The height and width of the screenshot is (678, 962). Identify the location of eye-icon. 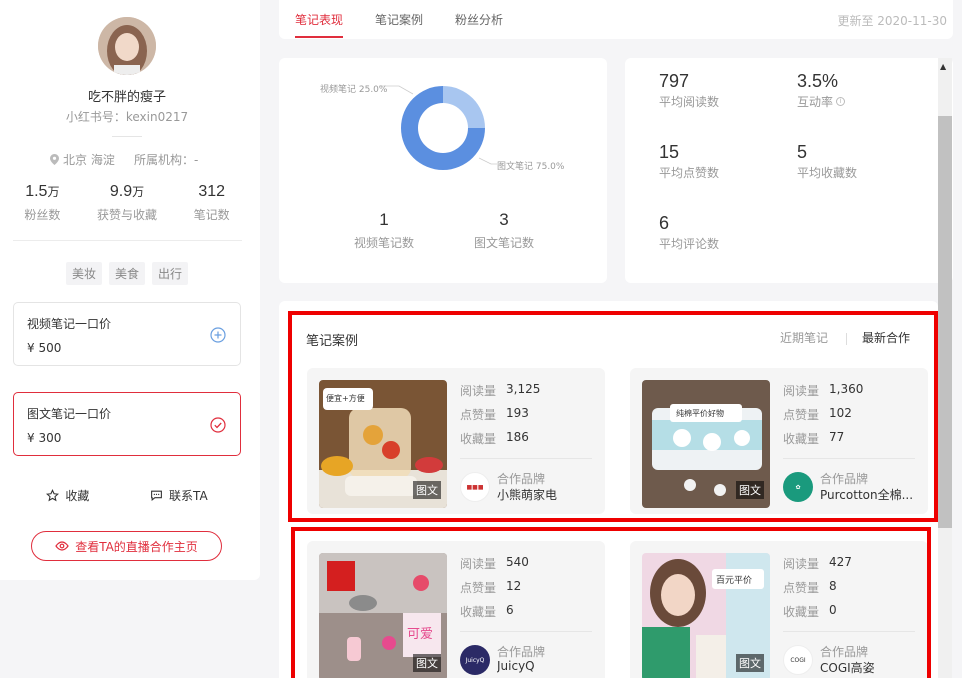
(62, 546).